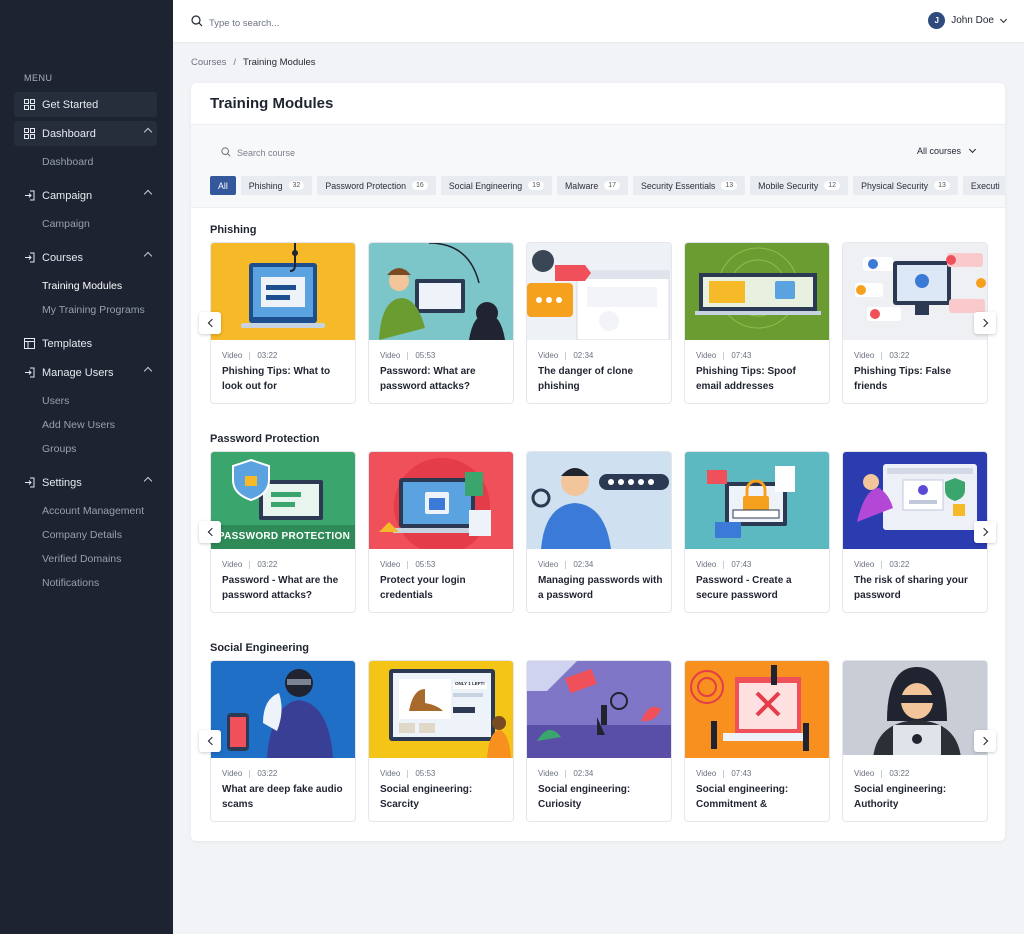 This screenshot has height=934, width=1024. What do you see at coordinates (592, 185) in the screenshot?
I see `chip-malware: Malware 17` at bounding box center [592, 185].